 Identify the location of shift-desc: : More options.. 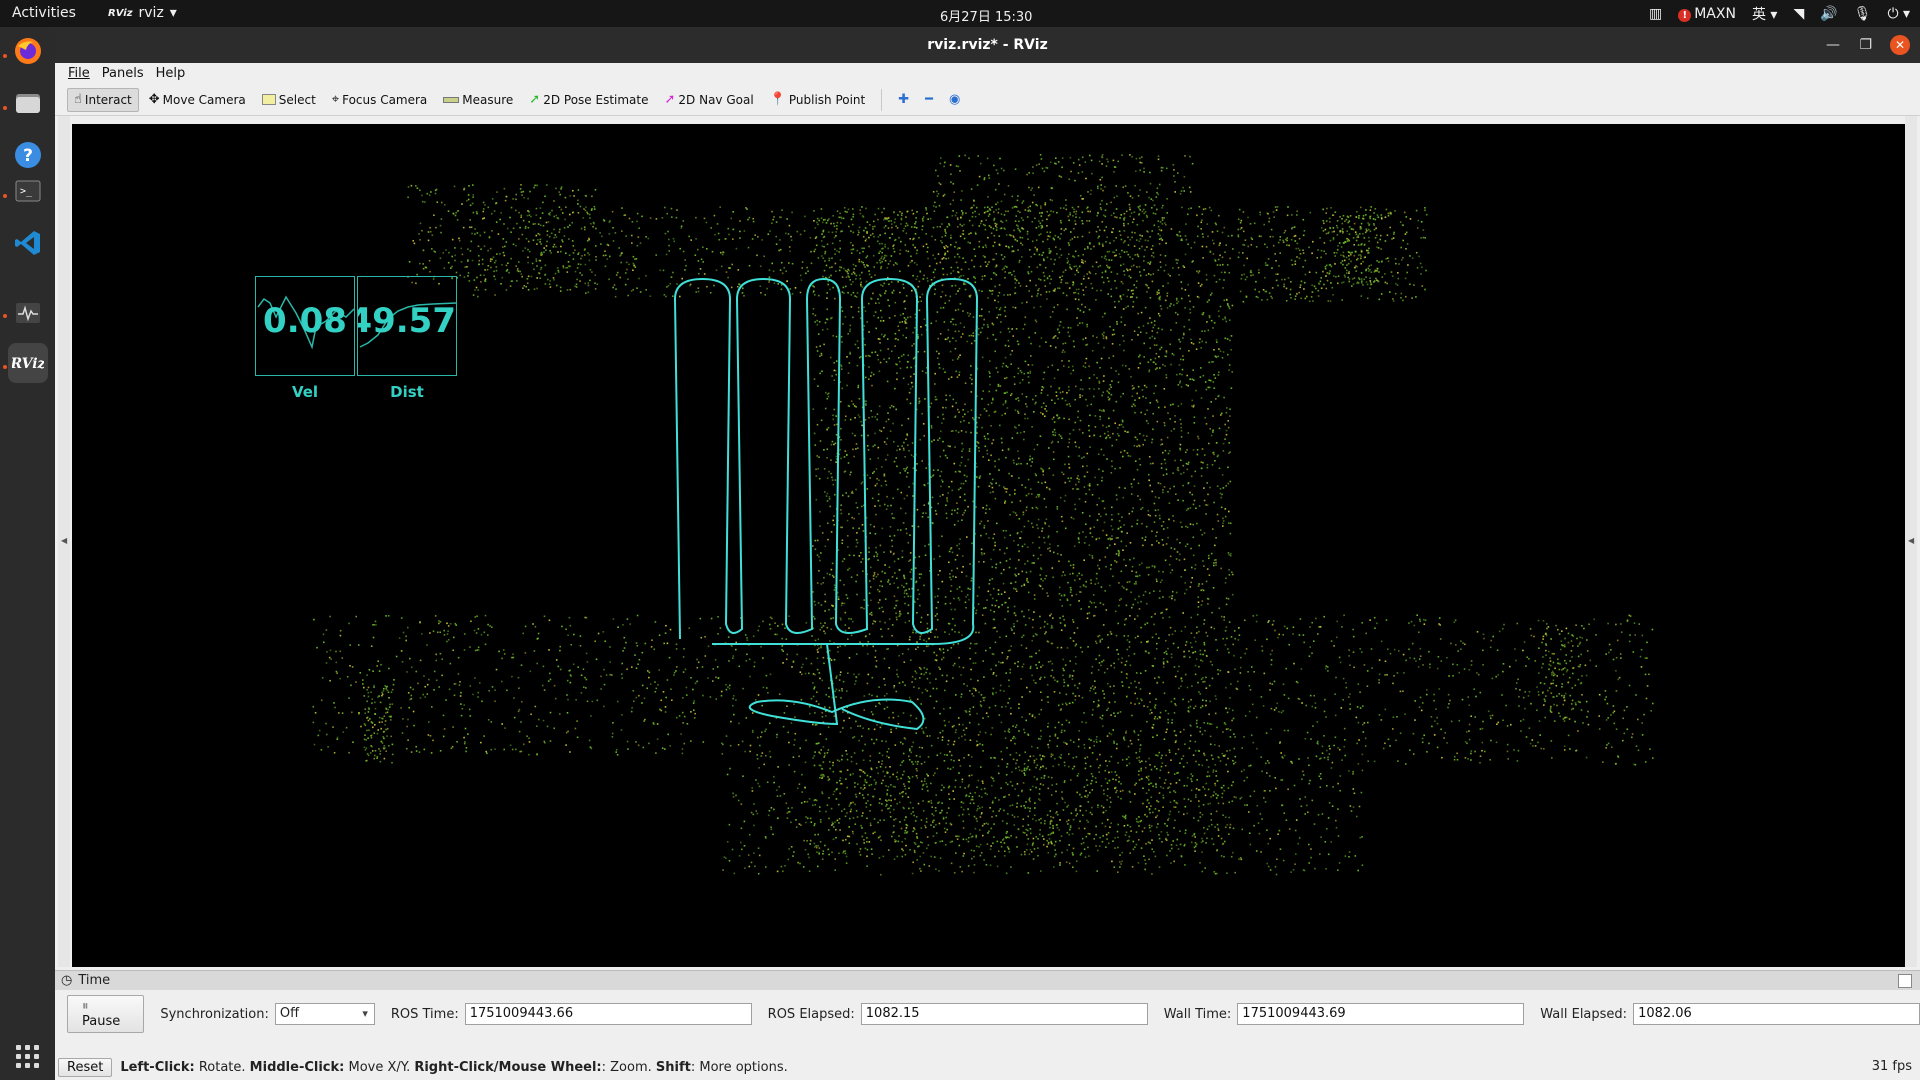
(739, 1067).